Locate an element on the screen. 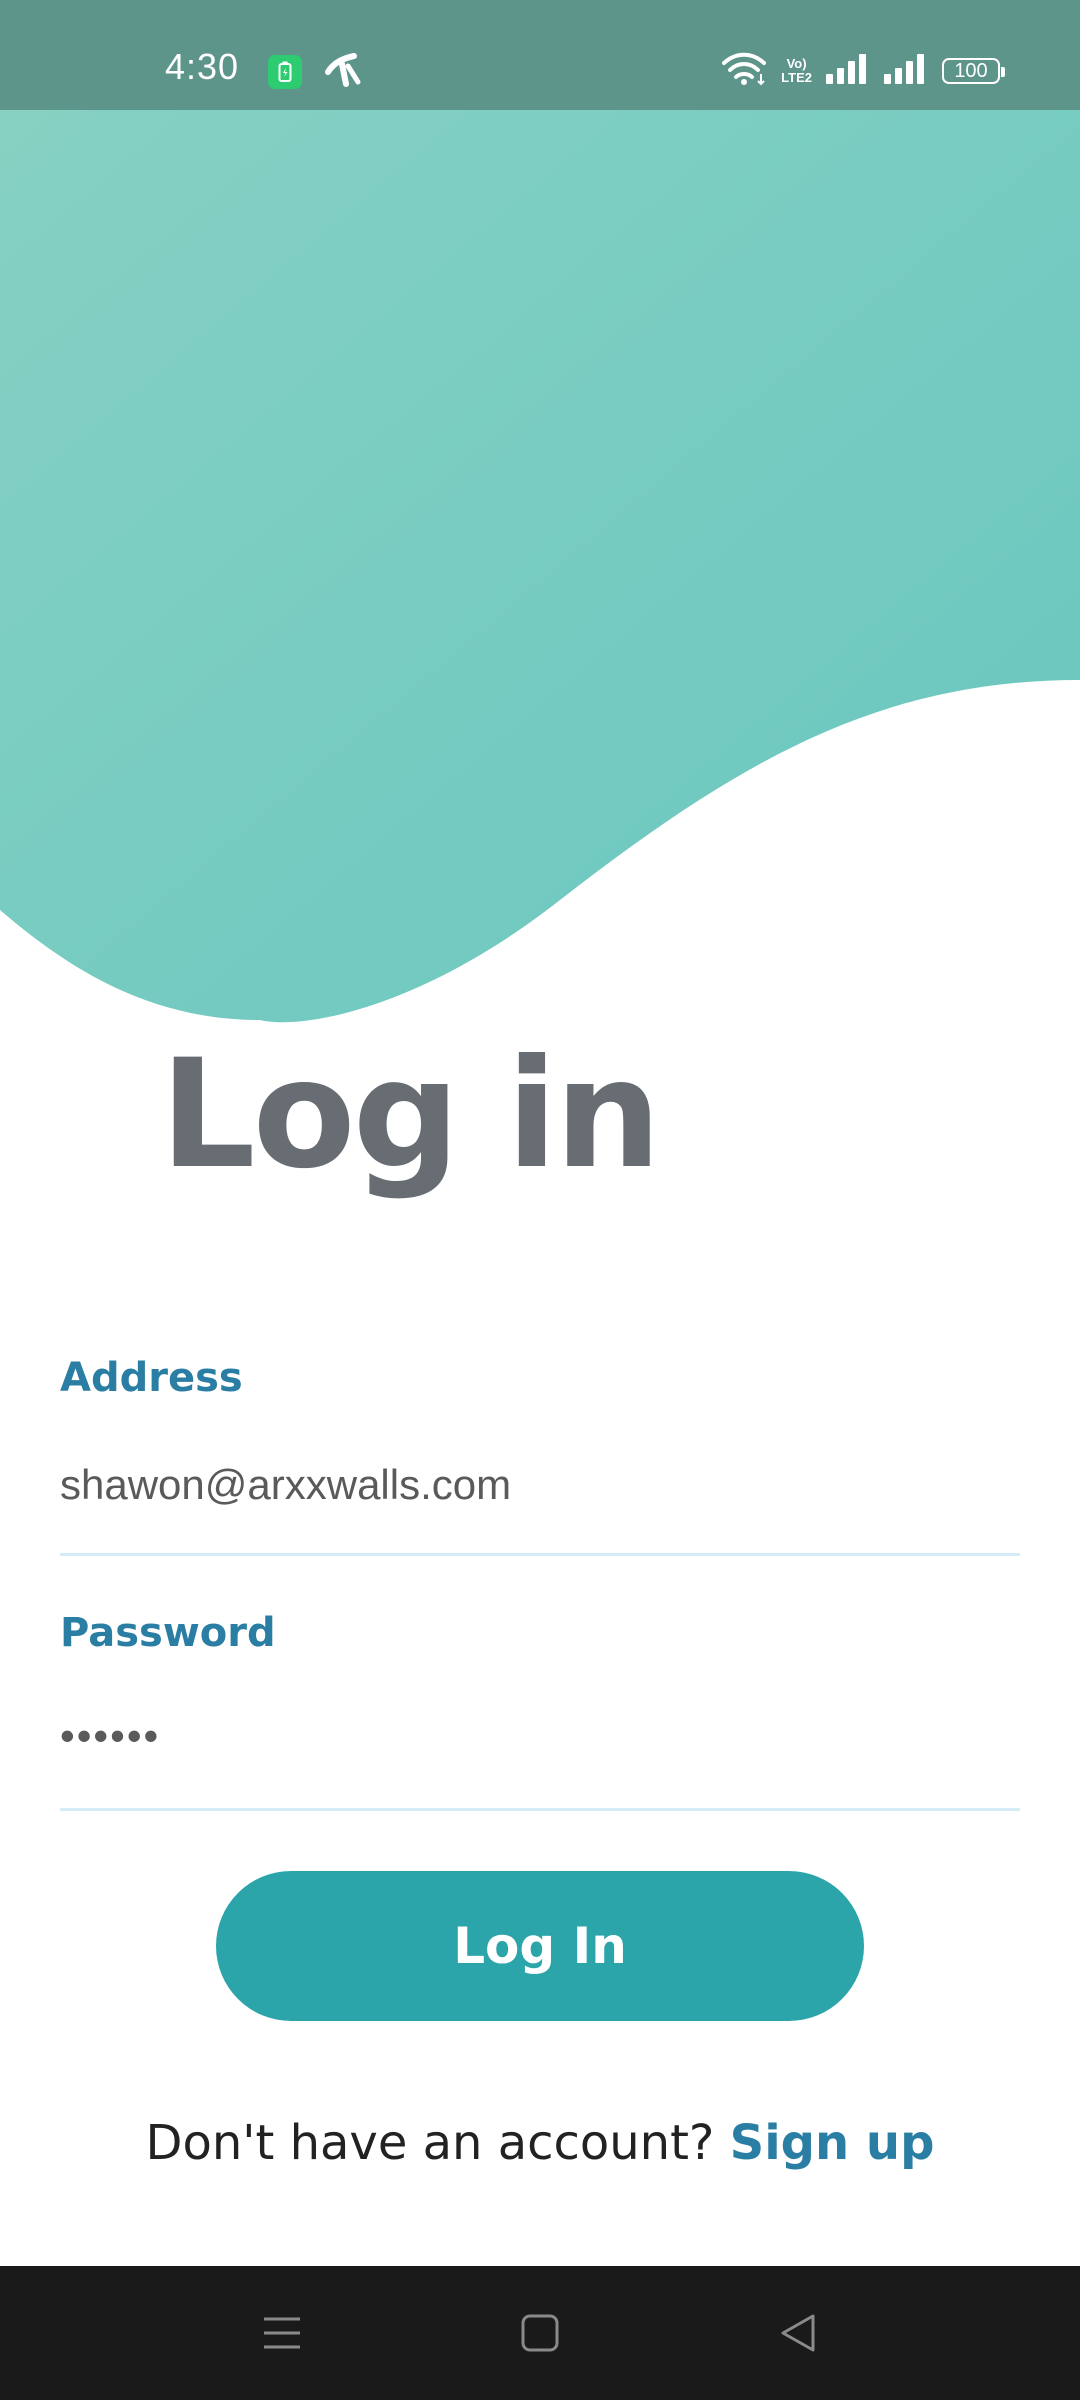 This screenshot has height=2400, width=1080. home-icon is located at coordinates (540, 2333).